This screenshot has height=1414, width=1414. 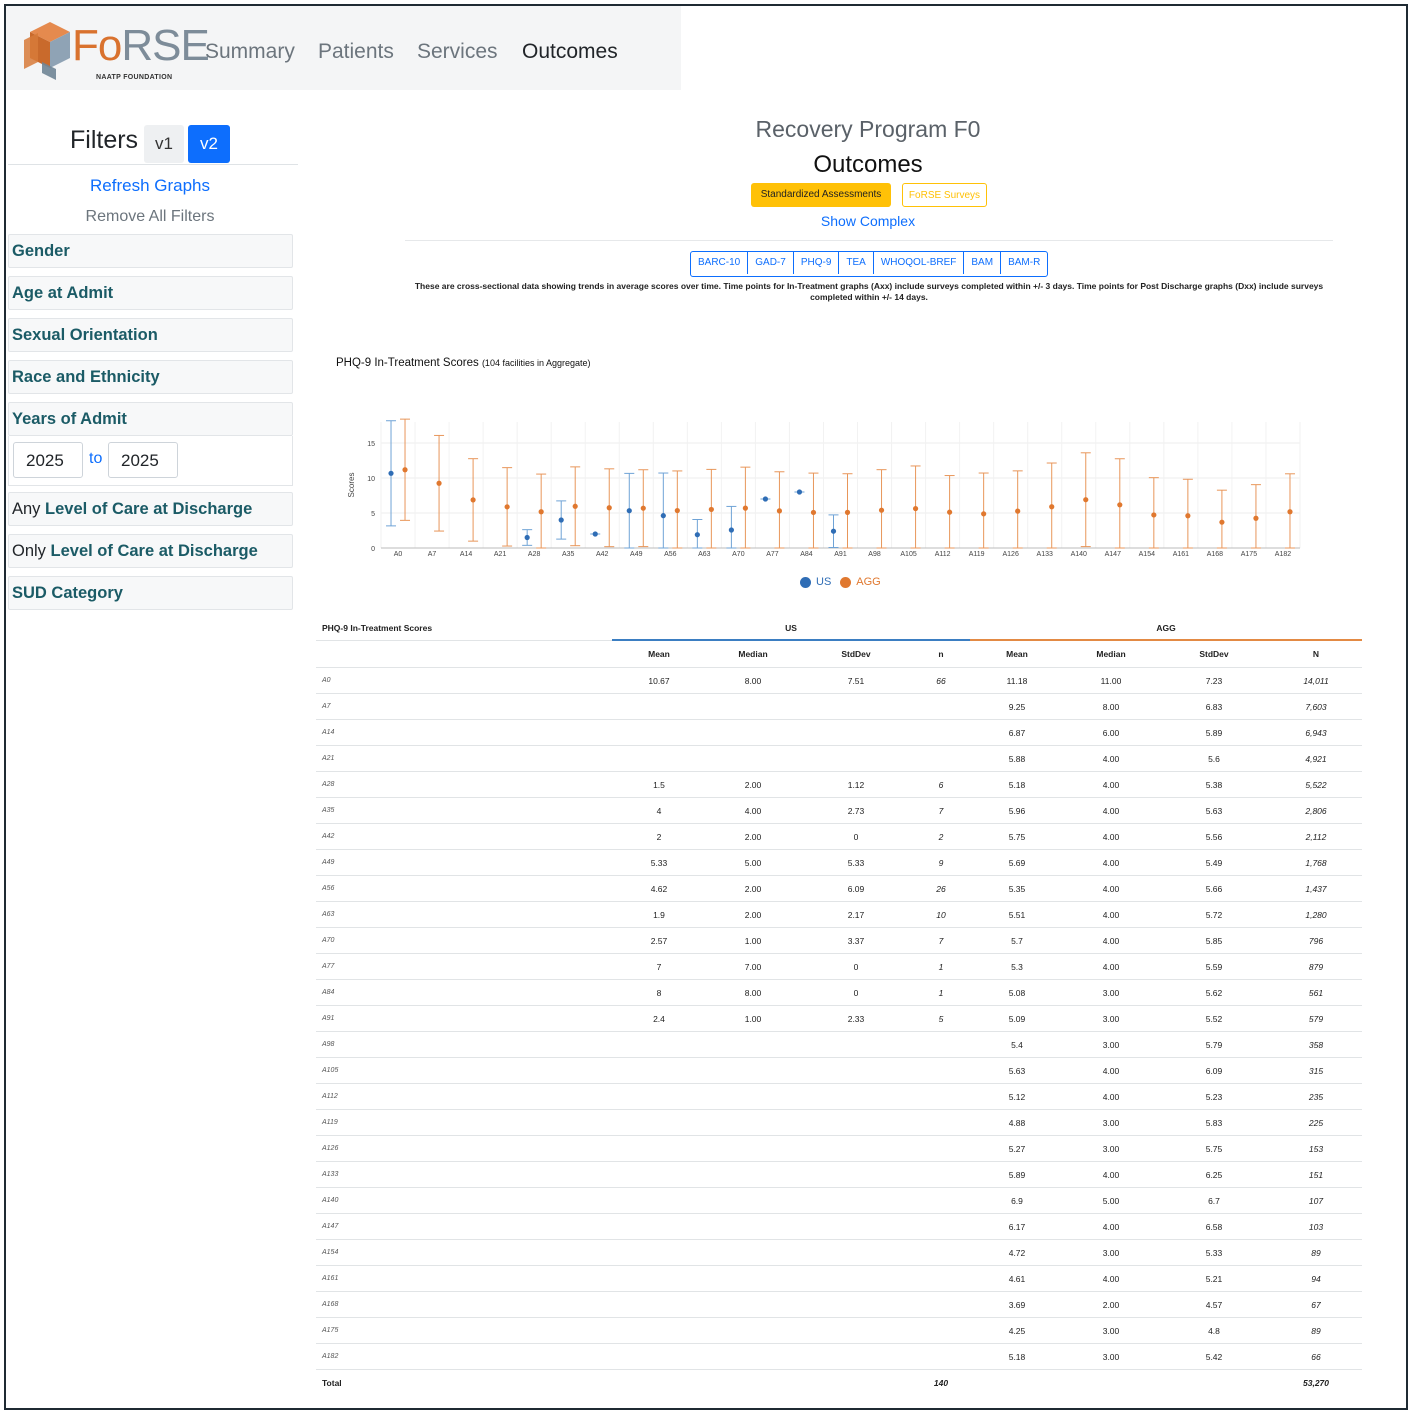 What do you see at coordinates (209, 144) in the screenshot?
I see `filters-v2-button: v2` at bounding box center [209, 144].